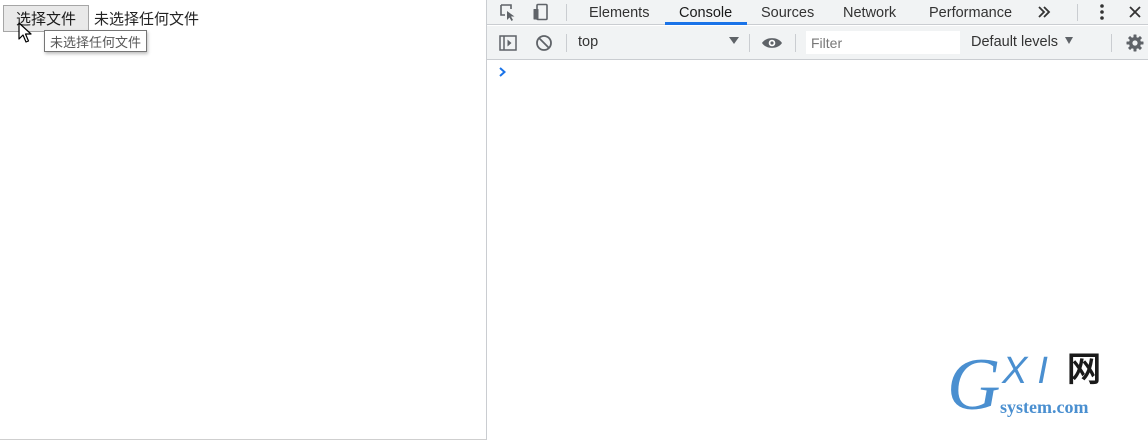  What do you see at coordinates (1044, 12) in the screenshot?
I see `double-chevron-right-icon` at bounding box center [1044, 12].